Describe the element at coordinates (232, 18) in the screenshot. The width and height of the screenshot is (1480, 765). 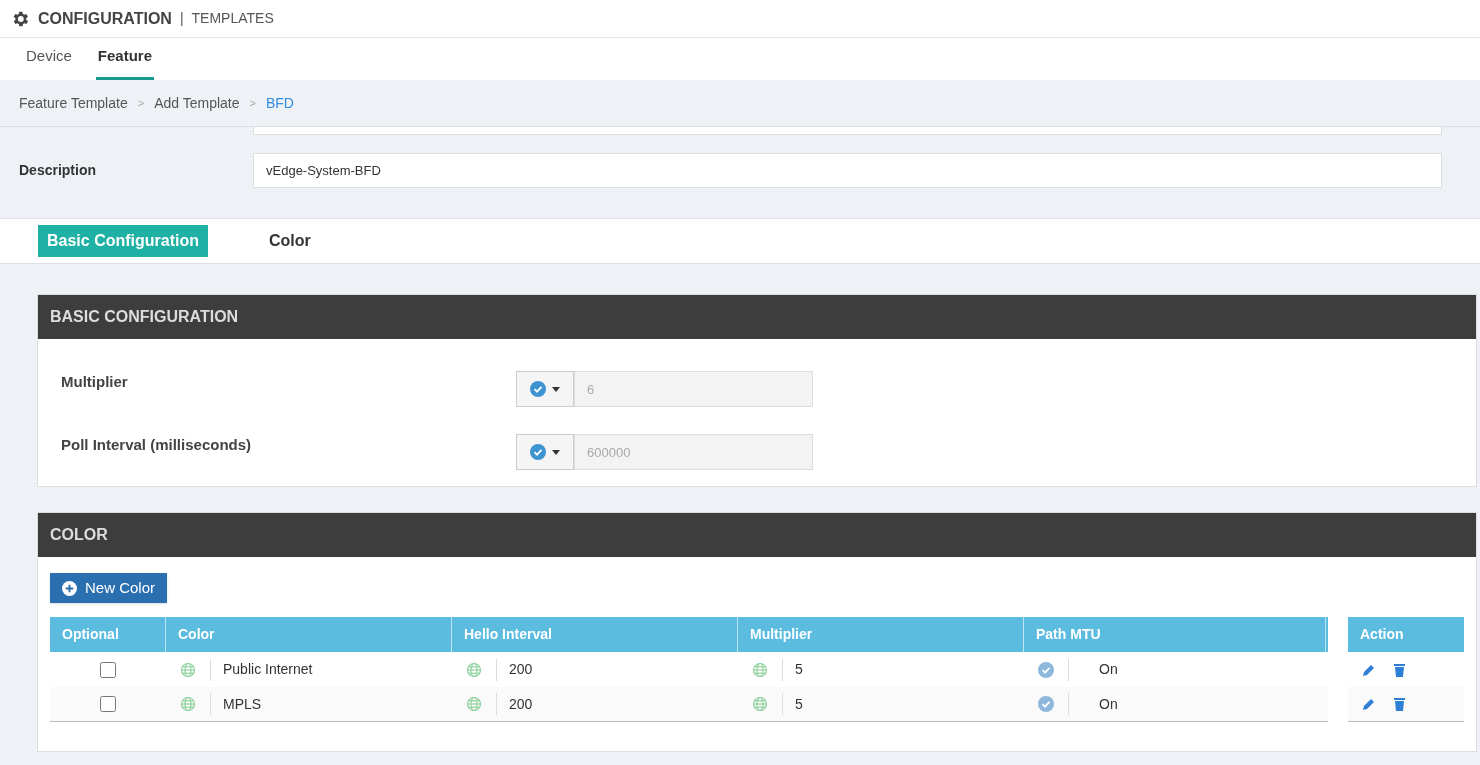
I see `page-subtitle: TEMPLATES` at that location.